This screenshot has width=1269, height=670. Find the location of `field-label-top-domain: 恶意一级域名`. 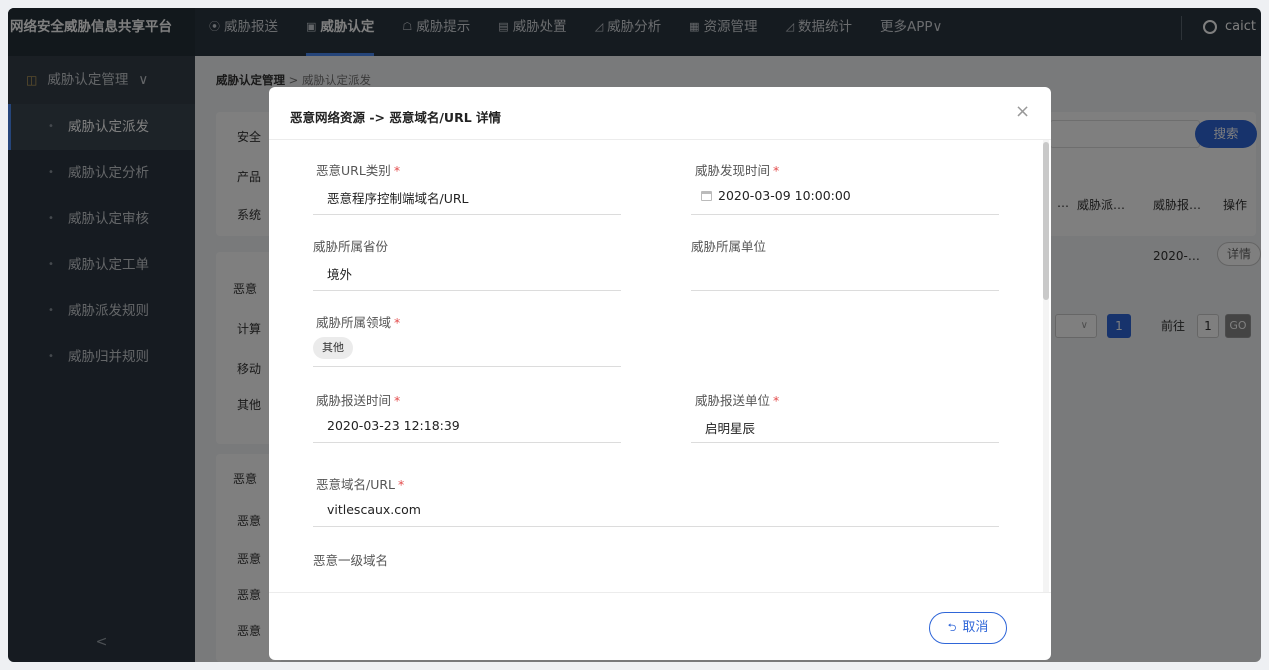

field-label-top-domain: 恶意一级域名 is located at coordinates (351, 560).